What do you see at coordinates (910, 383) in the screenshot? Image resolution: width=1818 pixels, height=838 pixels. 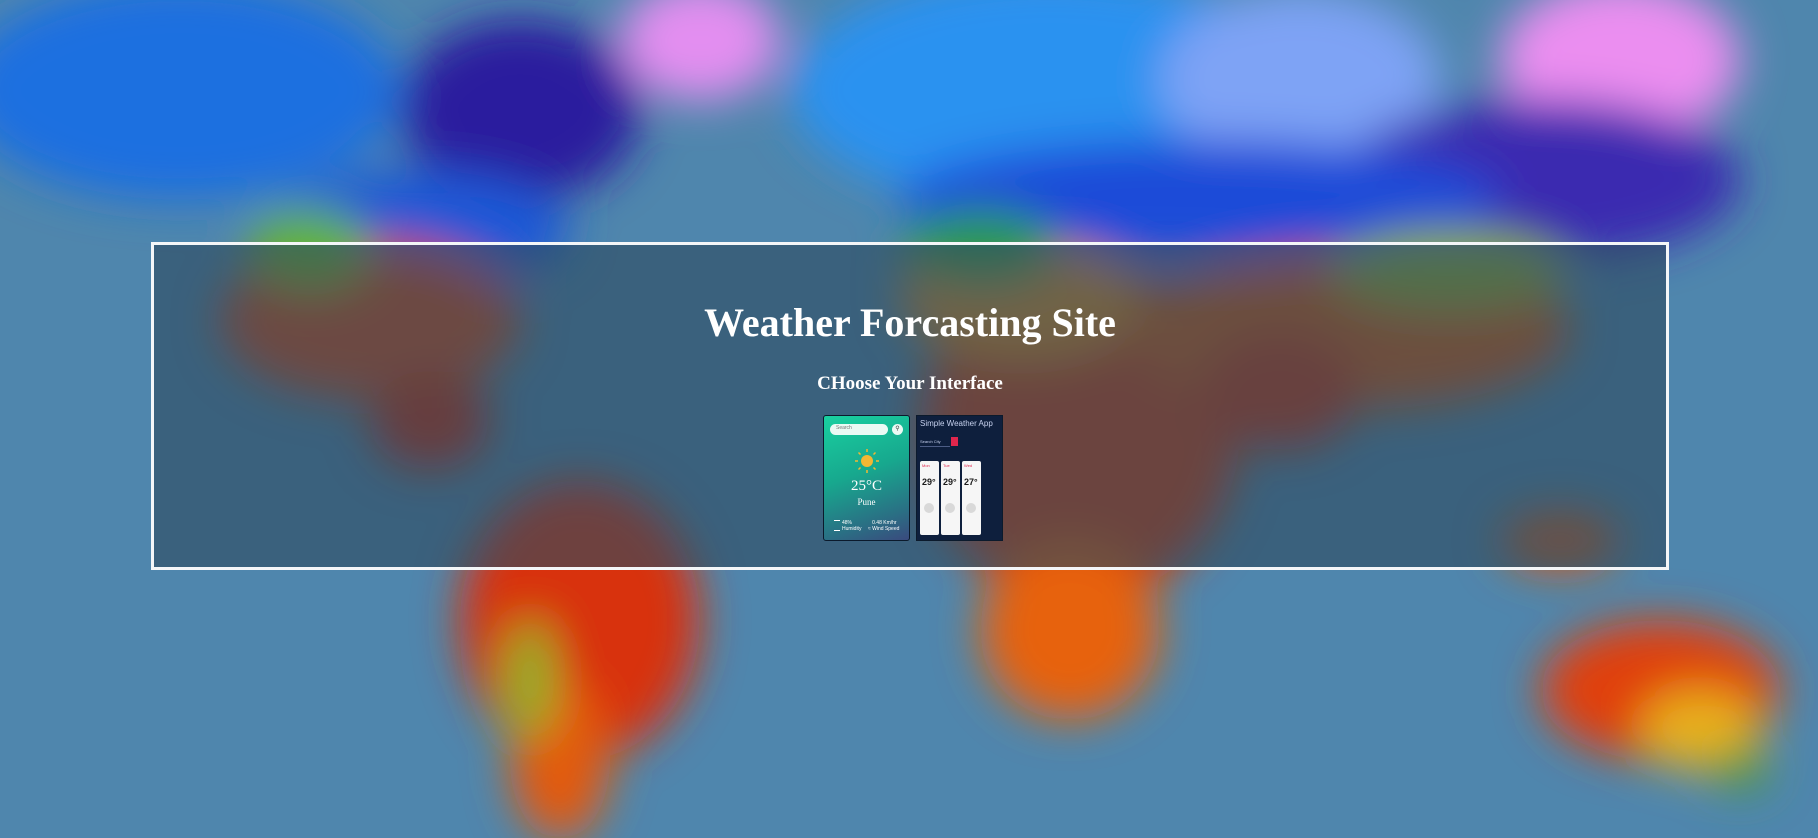 I see `choose-interface-heading: CHoose Your Interface` at bounding box center [910, 383].